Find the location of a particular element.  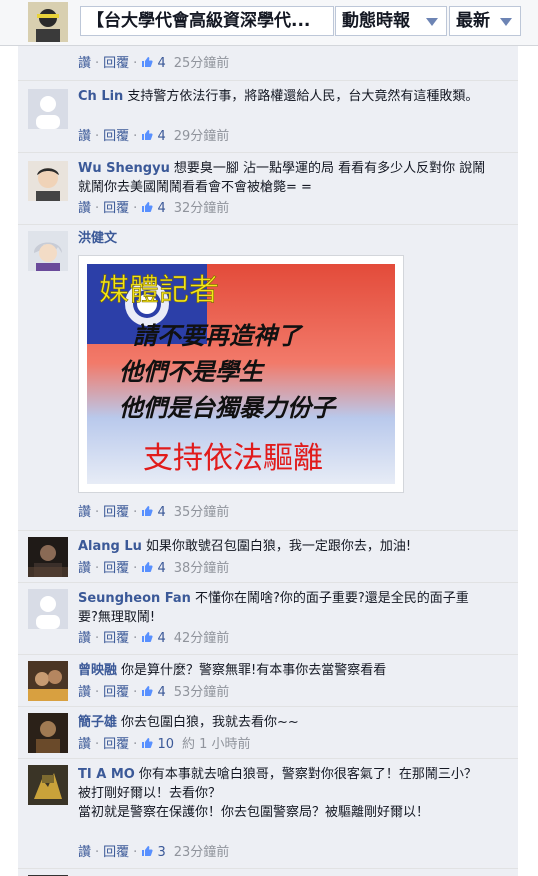

photo-headline: 媒體記者 is located at coordinates (159, 290).